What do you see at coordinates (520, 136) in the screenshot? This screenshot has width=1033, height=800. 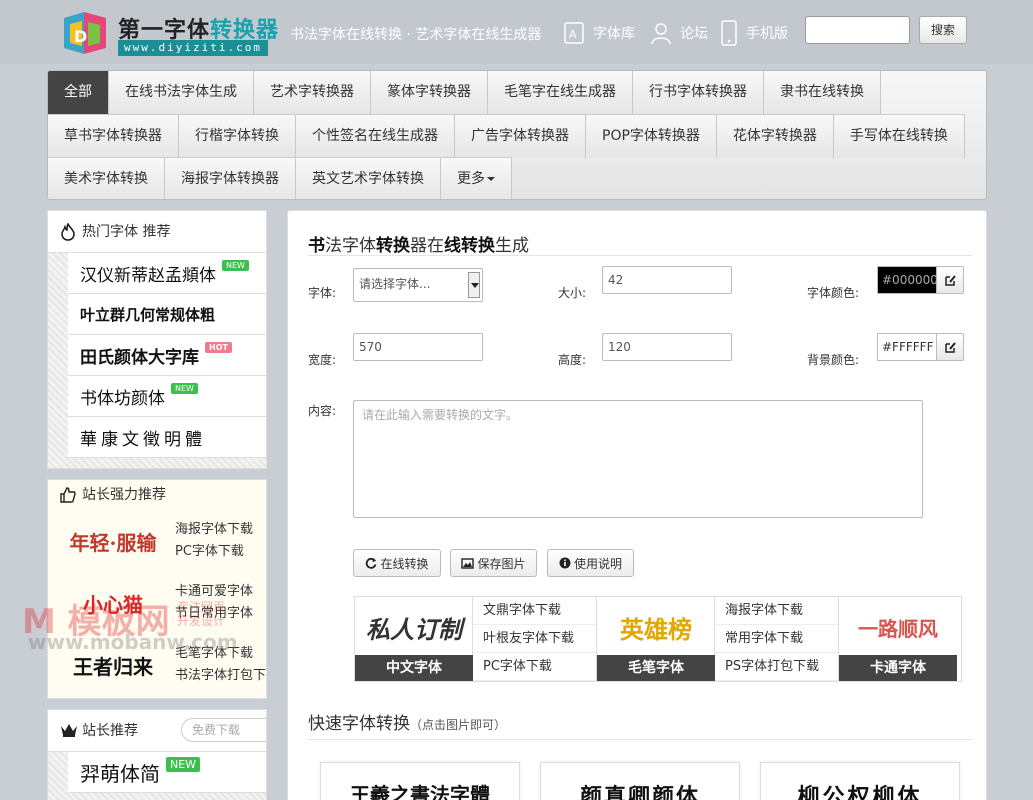 I see `nav-item: 广告字体转换器` at bounding box center [520, 136].